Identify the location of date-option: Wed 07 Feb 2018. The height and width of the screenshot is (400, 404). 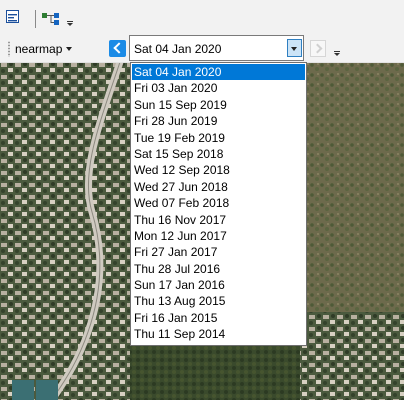
(218, 203).